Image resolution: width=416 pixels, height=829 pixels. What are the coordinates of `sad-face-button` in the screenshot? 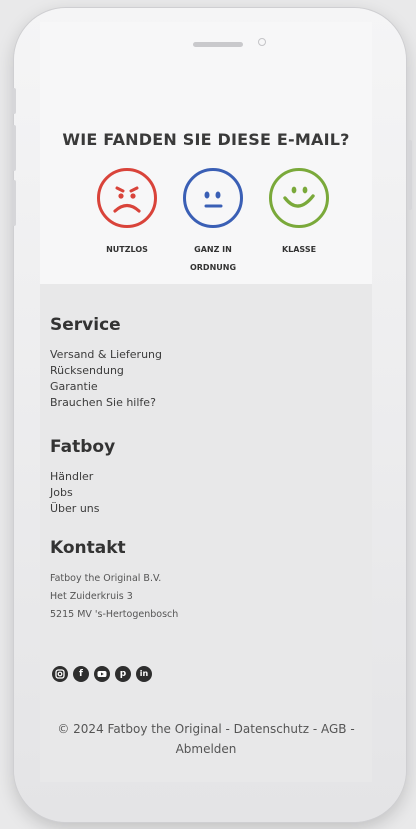 It's located at (127, 198).